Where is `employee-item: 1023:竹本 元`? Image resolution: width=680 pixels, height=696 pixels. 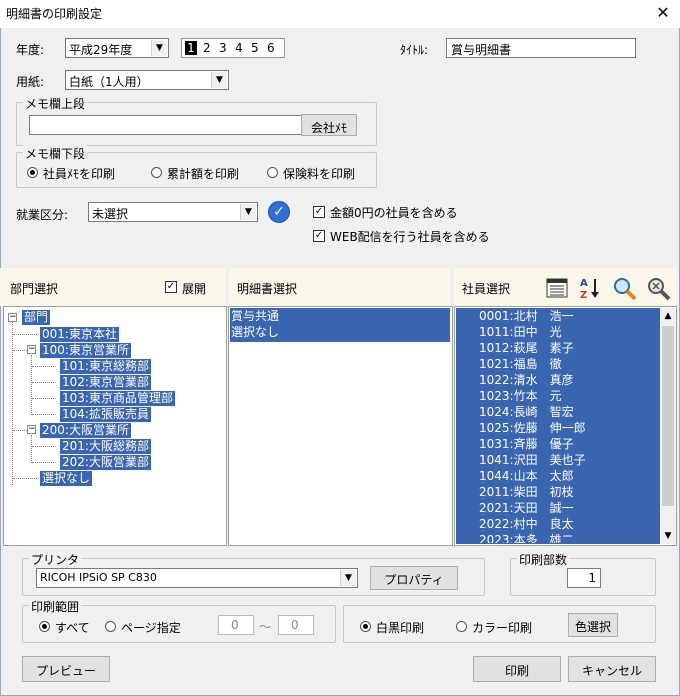 employee-item: 1023:竹本 元 is located at coordinates (520, 396).